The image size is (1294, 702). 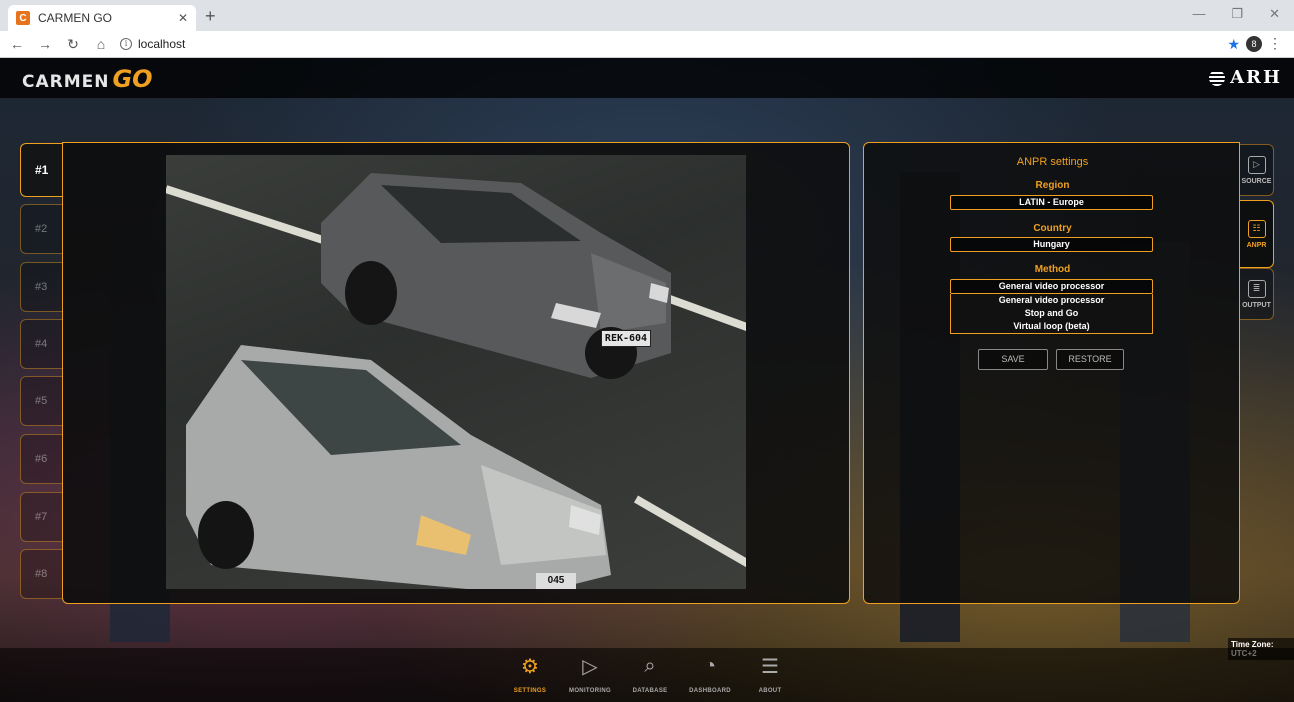 I want to click on car-silver-hatchback, so click(x=398, y=467).